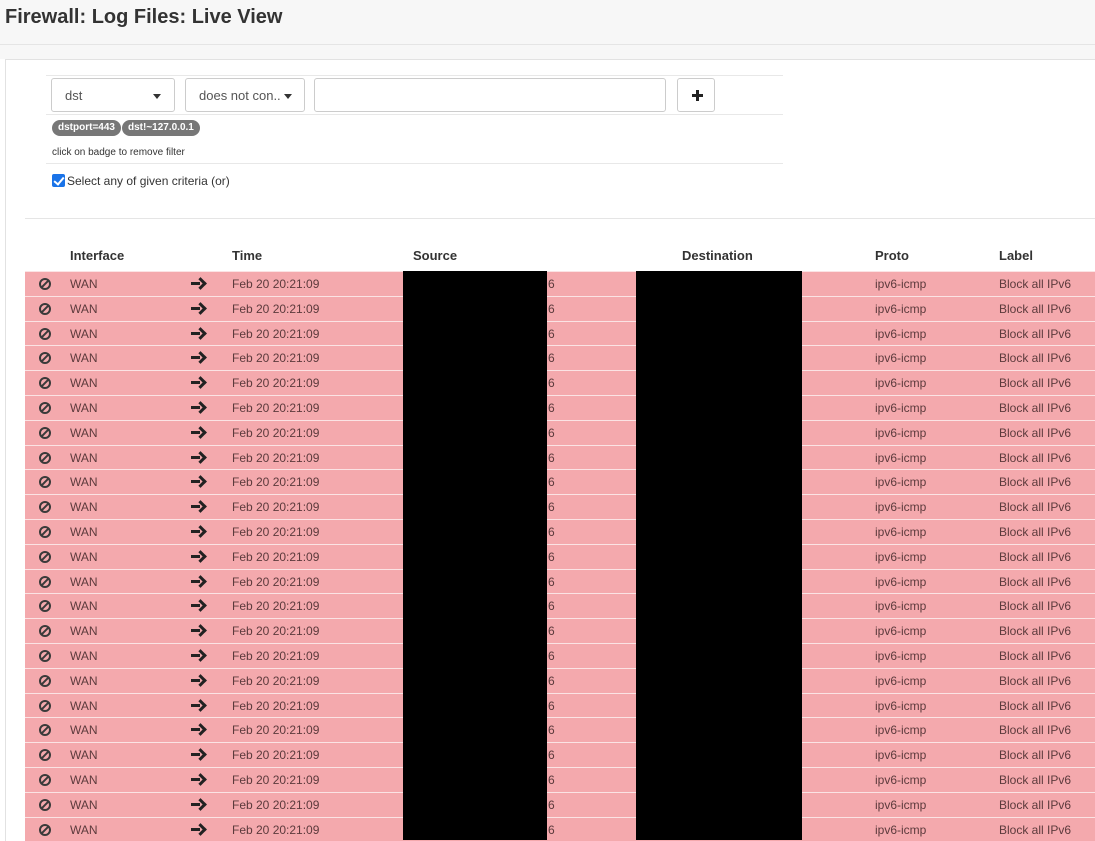 The height and width of the screenshot is (841, 1095). Describe the element at coordinates (118, 152) in the screenshot. I see `badge-hint: click on badge to remove filter` at that location.